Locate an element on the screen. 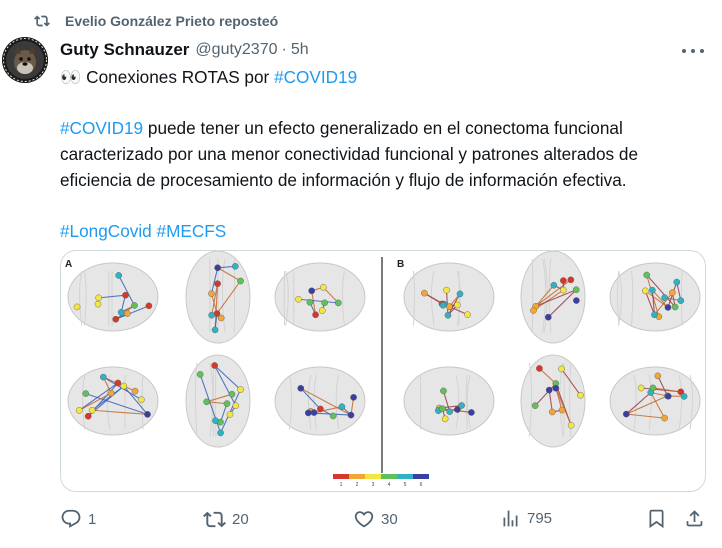 Image resolution: width=722 pixels, height=548 pixels. author-handle: @guty2370 is located at coordinates (236, 50).